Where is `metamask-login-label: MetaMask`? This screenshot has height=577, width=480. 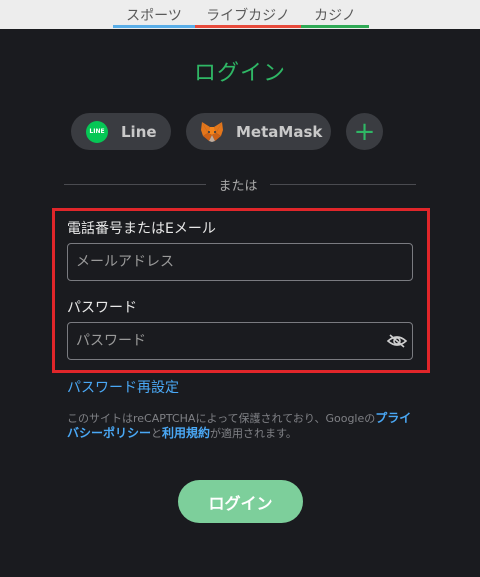 metamask-login-label: MetaMask is located at coordinates (279, 131).